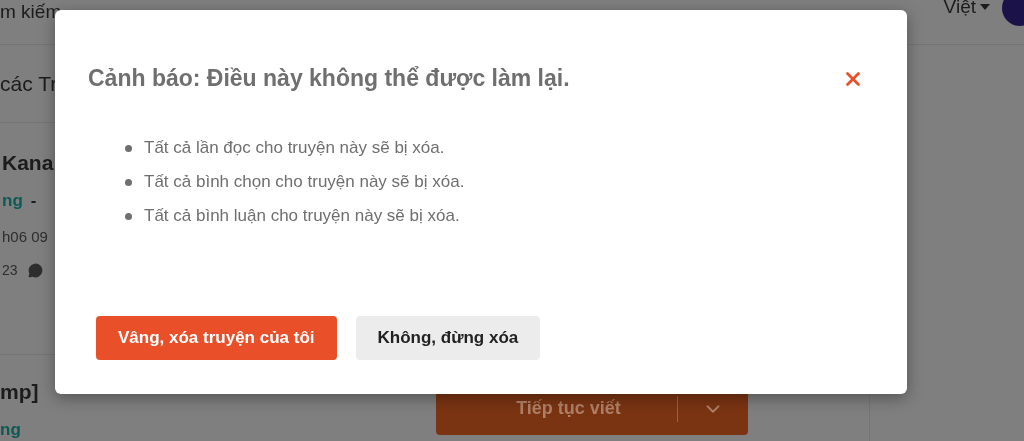 The height and width of the screenshot is (441, 1024). I want to click on warning-item: Tất cả lần đọc cho truyện này sẽ bị xóa., so click(294, 148).